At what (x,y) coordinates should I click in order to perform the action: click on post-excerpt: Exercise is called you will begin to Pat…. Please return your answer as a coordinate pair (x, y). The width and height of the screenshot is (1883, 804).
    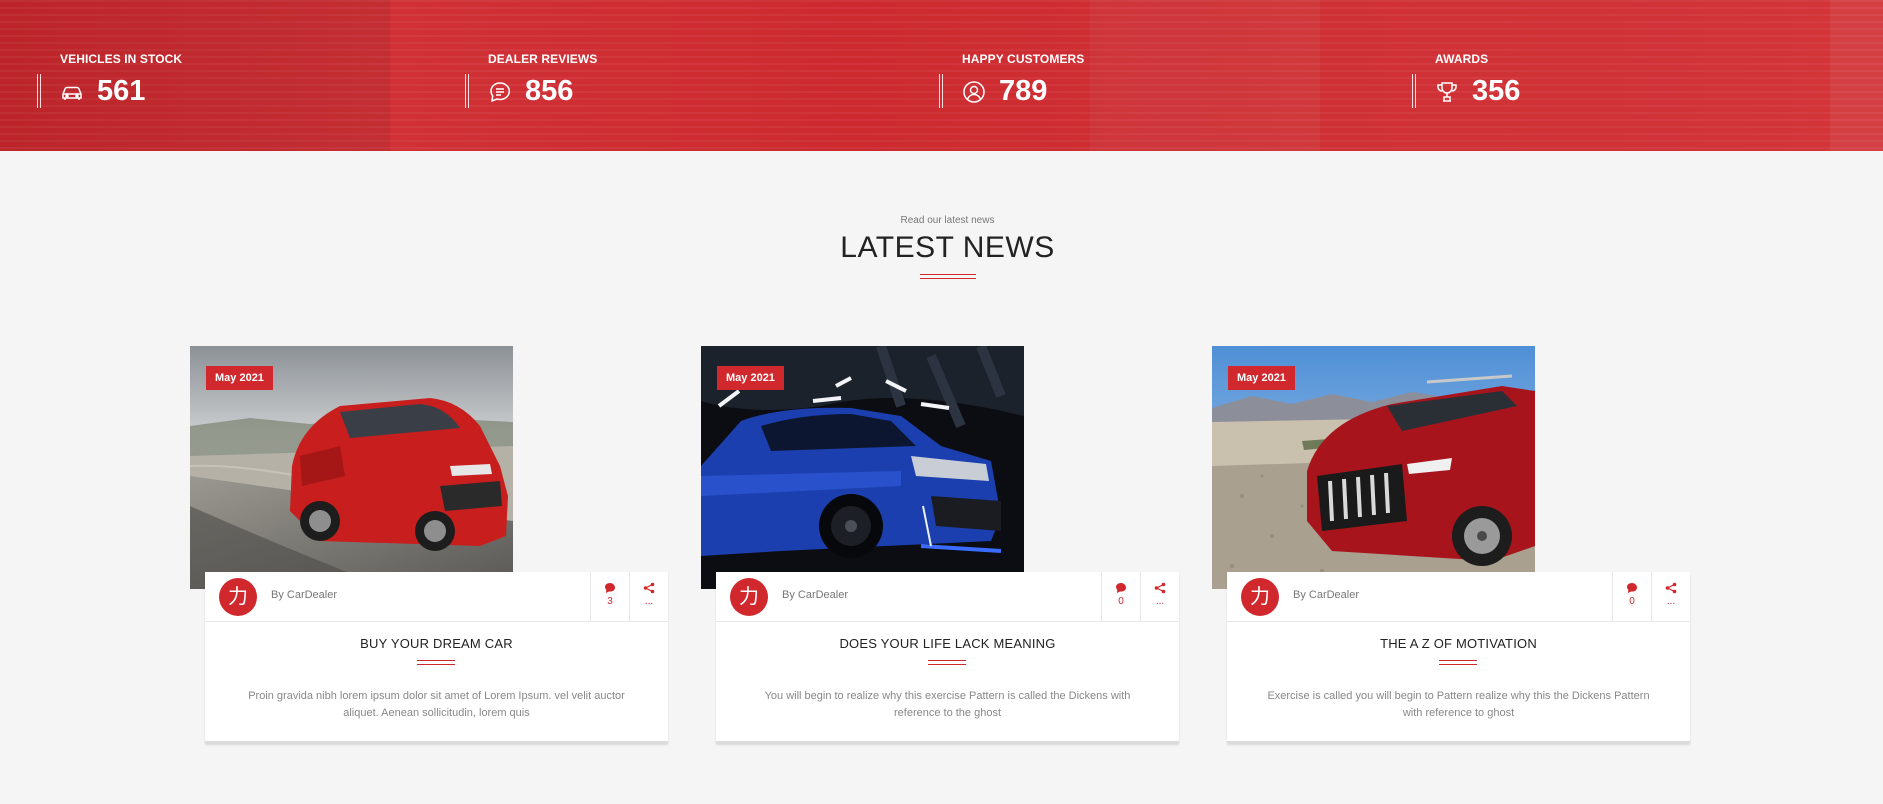
    Looking at the image, I should click on (1458, 704).